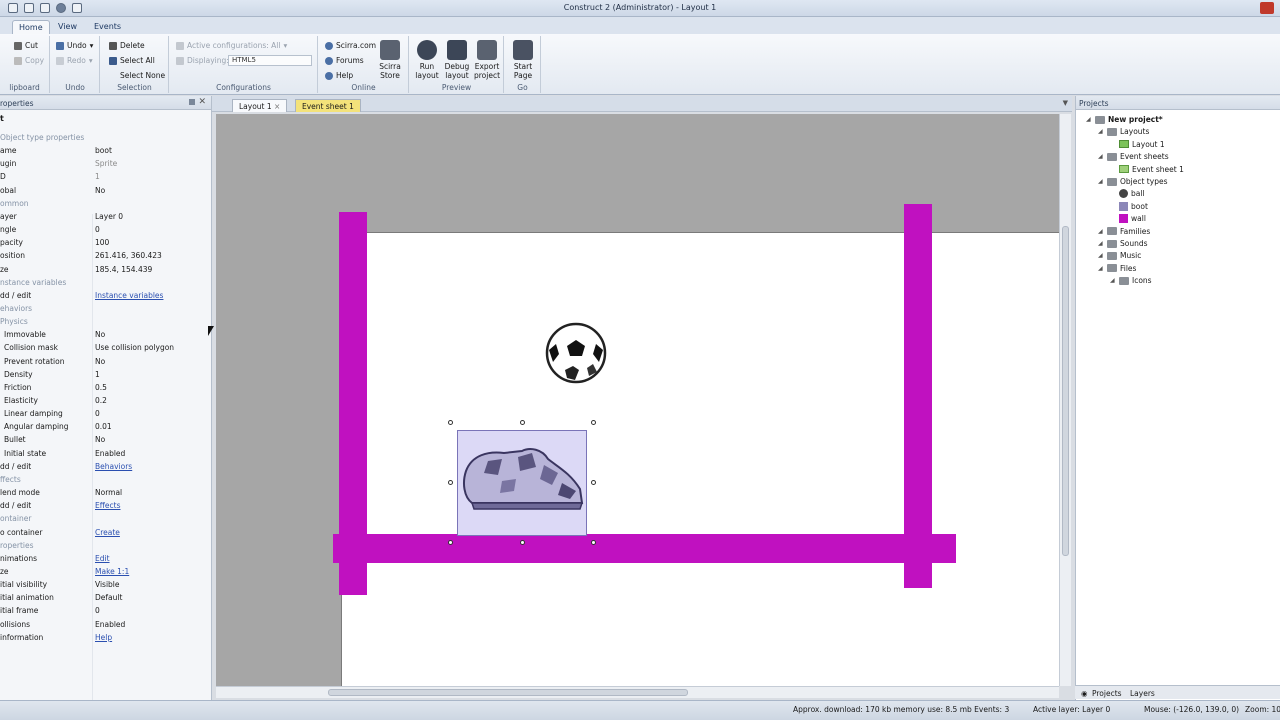 The width and height of the screenshot is (1280, 720). What do you see at coordinates (1132, 181) in the screenshot?
I see `tree-item: ◢ Object types` at bounding box center [1132, 181].